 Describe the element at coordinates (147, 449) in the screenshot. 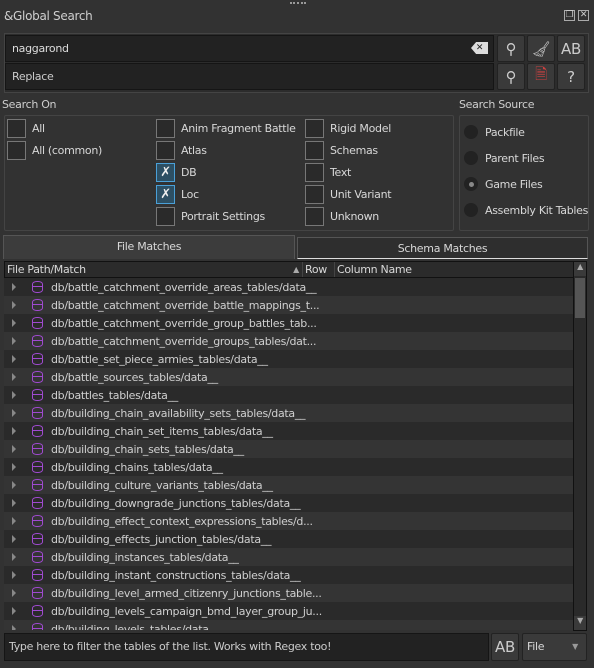

I see `file-path: db/building_chain_sets_tables/data__` at that location.